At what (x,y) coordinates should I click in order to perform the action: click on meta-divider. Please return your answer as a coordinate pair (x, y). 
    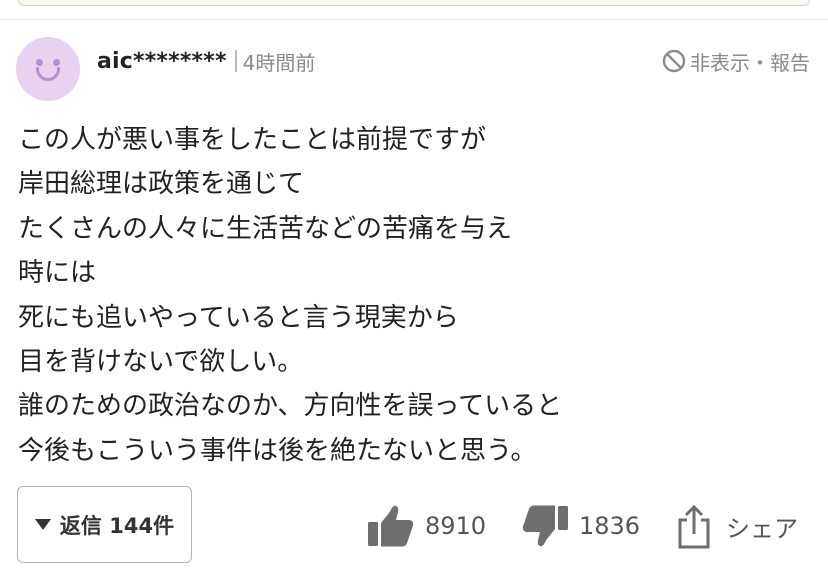
    Looking at the image, I should click on (235, 61).